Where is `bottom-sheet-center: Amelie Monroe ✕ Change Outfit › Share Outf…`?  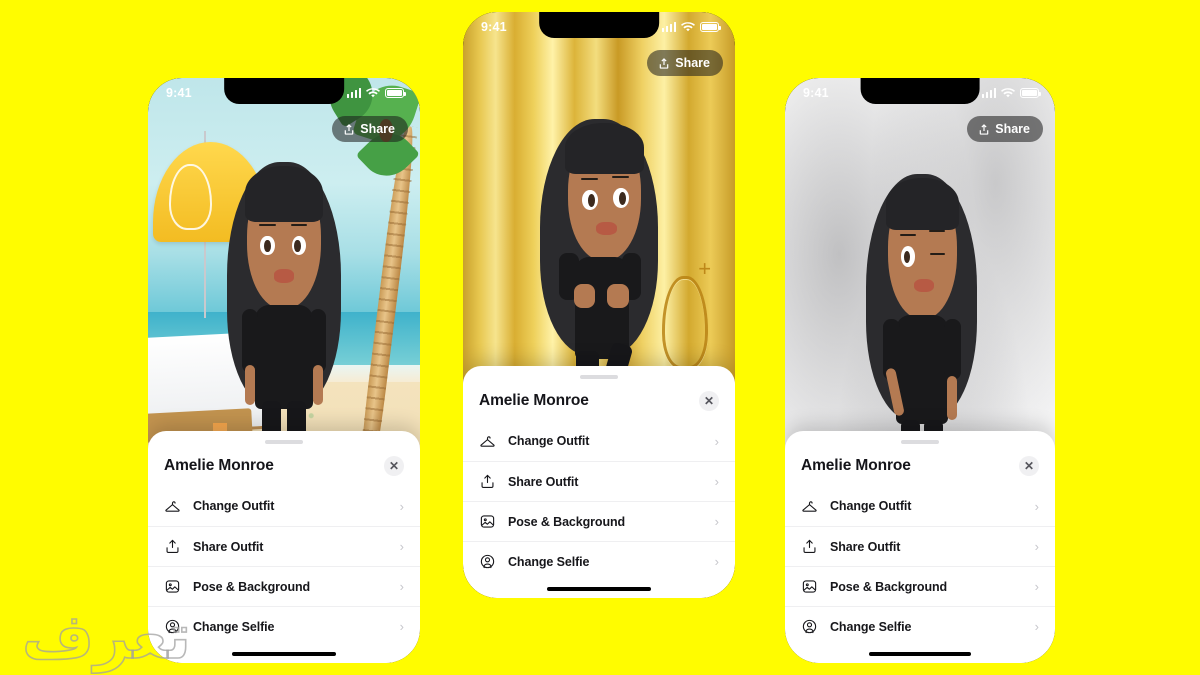
bottom-sheet-center: Amelie Monroe ✕ Change Outfit › Share Outf… is located at coordinates (599, 482).